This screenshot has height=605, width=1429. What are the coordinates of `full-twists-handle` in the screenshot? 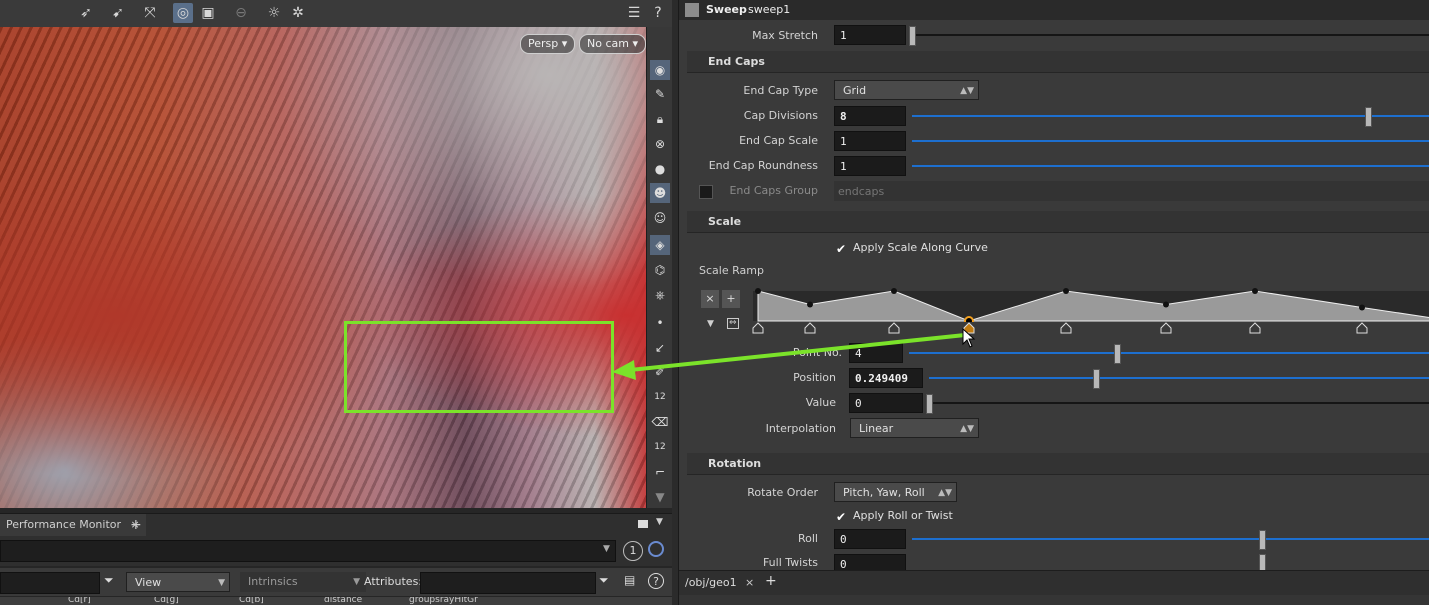 It's located at (1262, 562).